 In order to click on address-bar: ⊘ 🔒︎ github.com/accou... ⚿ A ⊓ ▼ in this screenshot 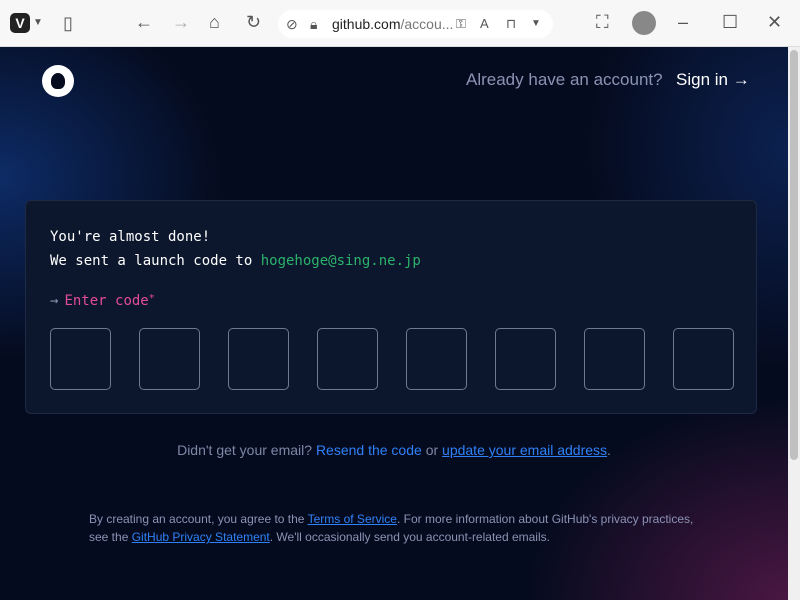, I will do `click(415, 24)`.